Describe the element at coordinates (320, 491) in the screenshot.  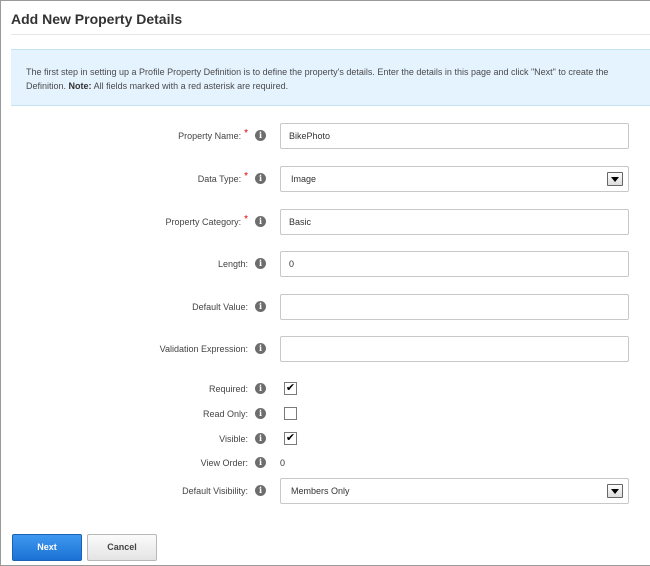
I see `default-visibility-selected-value: Members Only` at that location.